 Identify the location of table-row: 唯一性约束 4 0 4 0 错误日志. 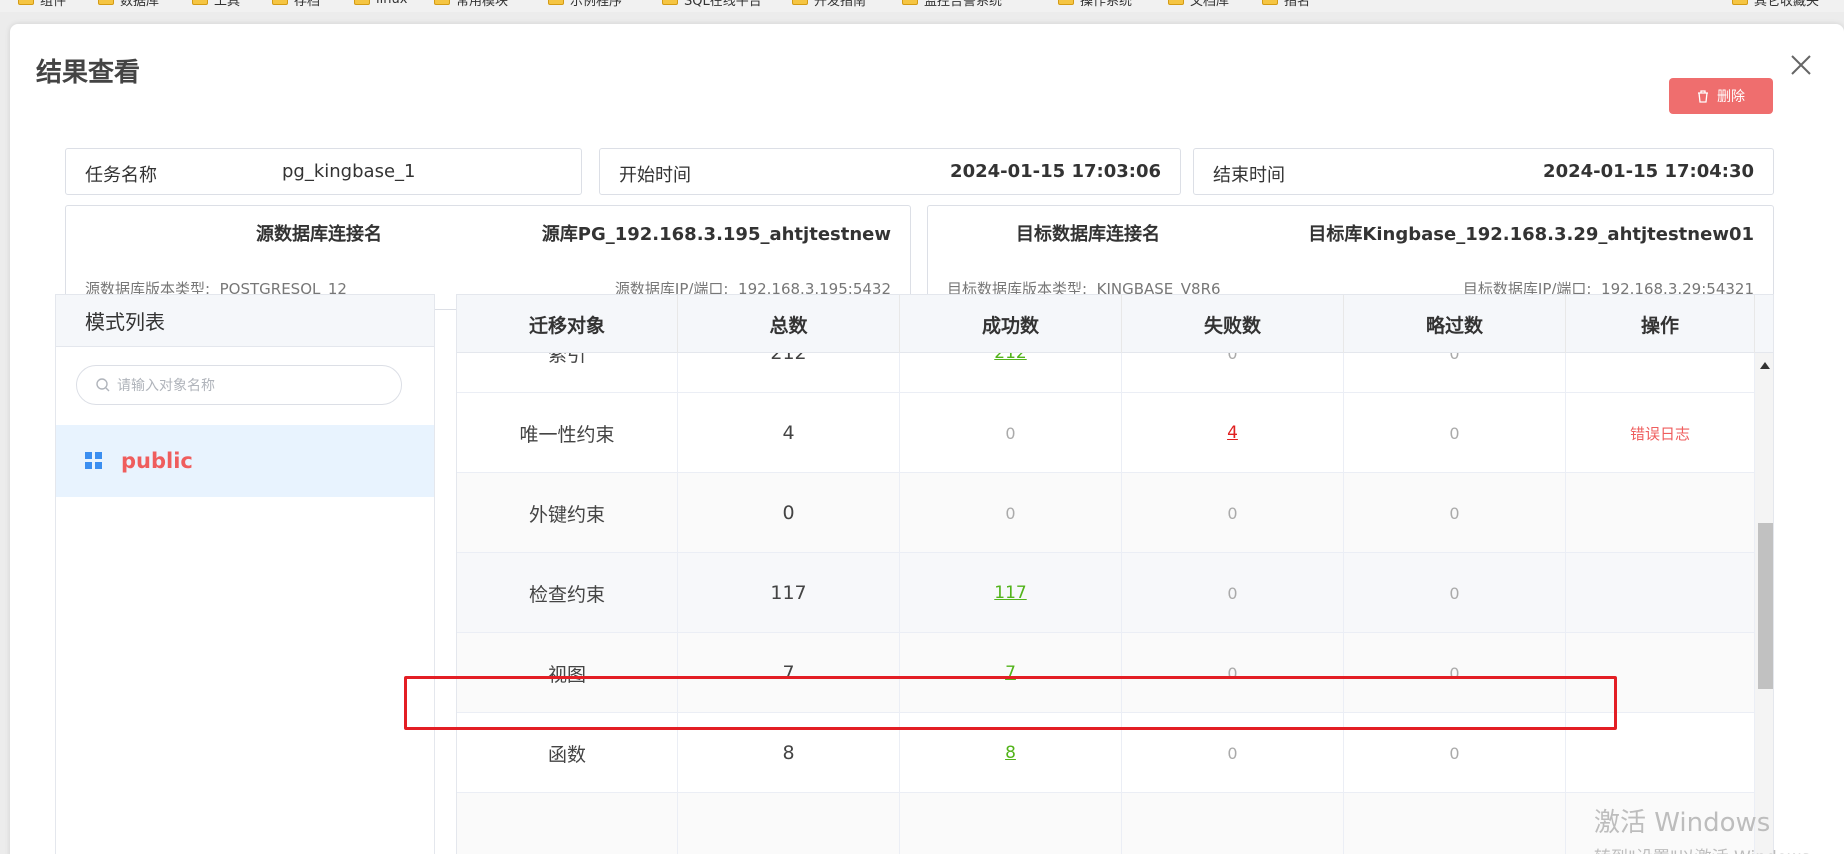
(1106, 433).